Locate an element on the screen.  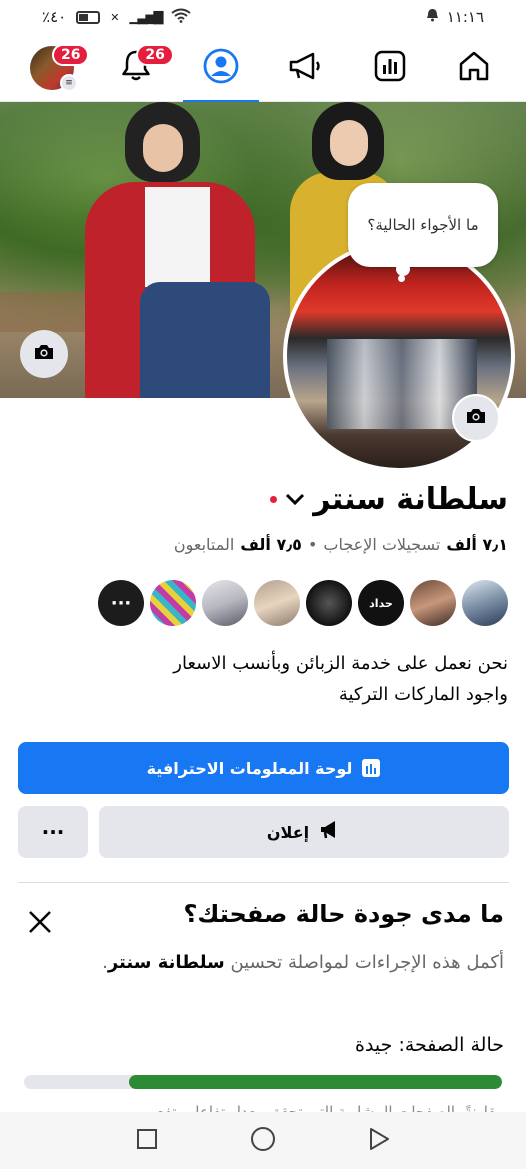
profile-badge: 26 is located at coordinates (71, 54).